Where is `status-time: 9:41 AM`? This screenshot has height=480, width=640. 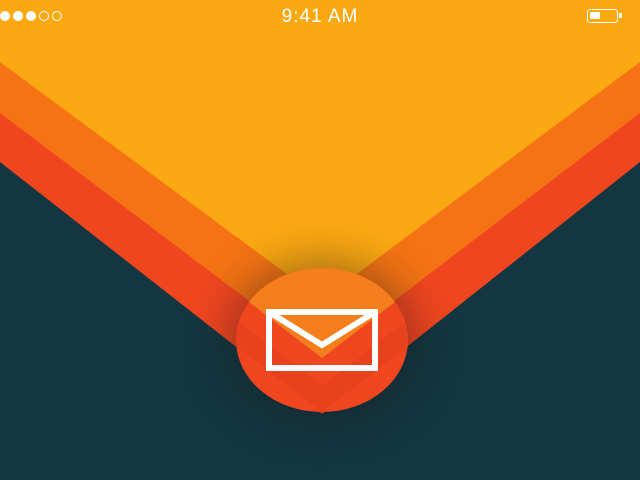
status-time: 9:41 AM is located at coordinates (320, 16).